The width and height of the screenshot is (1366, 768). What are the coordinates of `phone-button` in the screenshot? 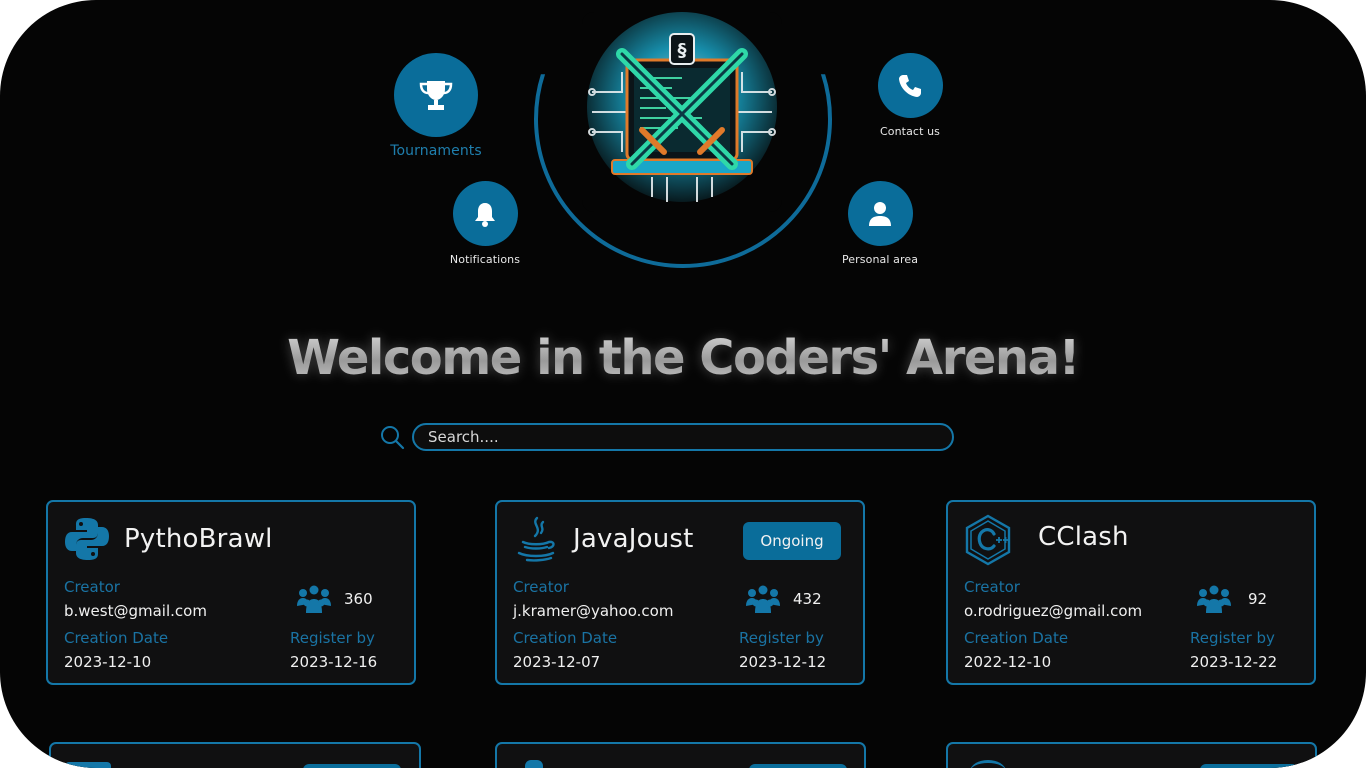 It's located at (910, 85).